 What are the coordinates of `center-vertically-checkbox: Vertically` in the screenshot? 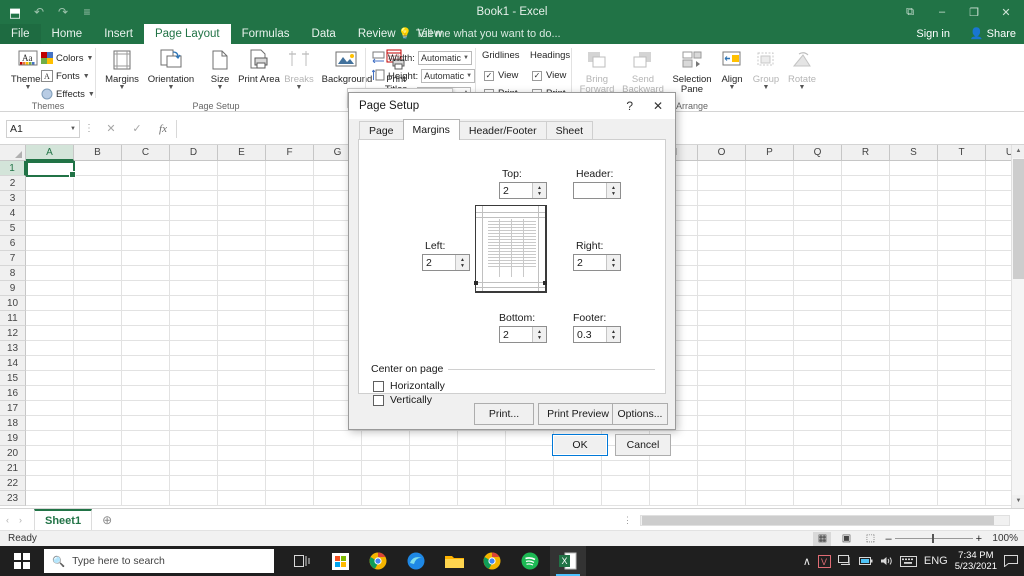 It's located at (402, 400).